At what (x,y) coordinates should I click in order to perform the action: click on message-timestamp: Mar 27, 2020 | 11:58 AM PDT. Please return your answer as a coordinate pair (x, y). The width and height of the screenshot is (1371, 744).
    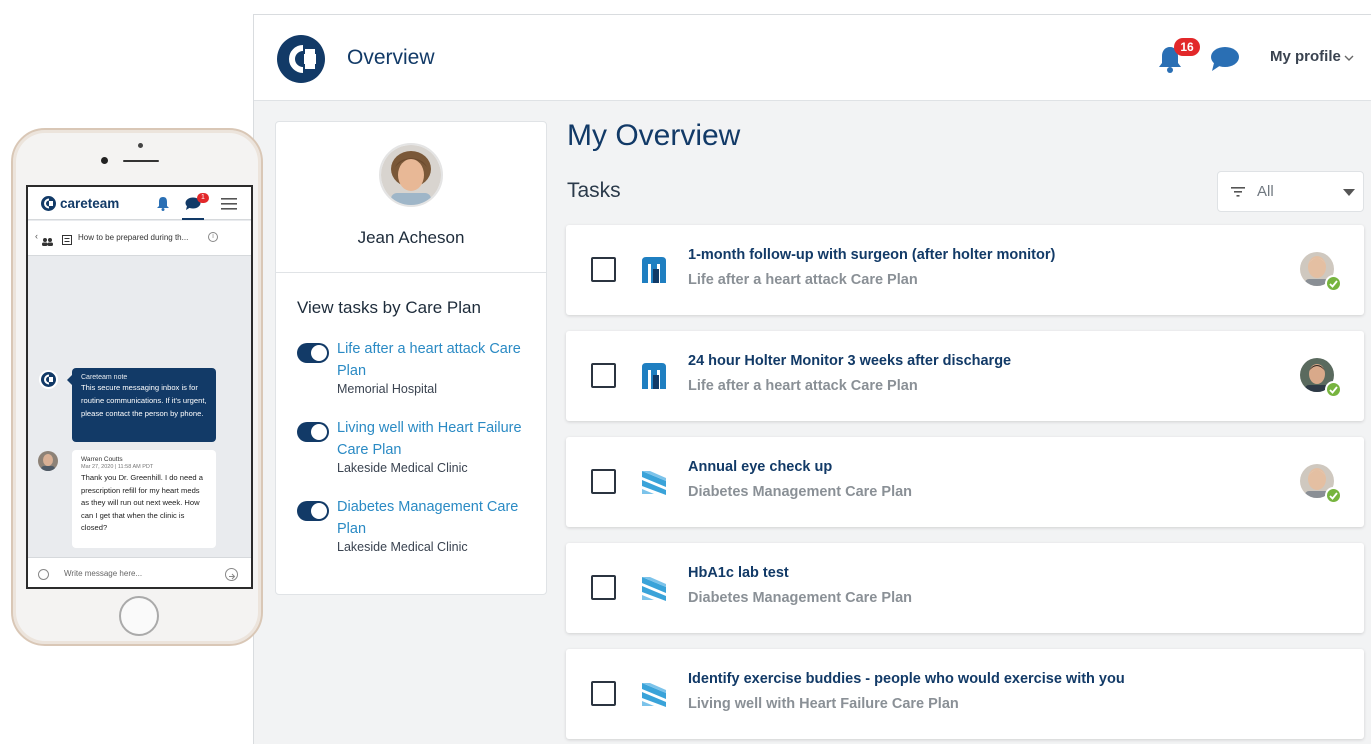
    Looking at the image, I should click on (117, 467).